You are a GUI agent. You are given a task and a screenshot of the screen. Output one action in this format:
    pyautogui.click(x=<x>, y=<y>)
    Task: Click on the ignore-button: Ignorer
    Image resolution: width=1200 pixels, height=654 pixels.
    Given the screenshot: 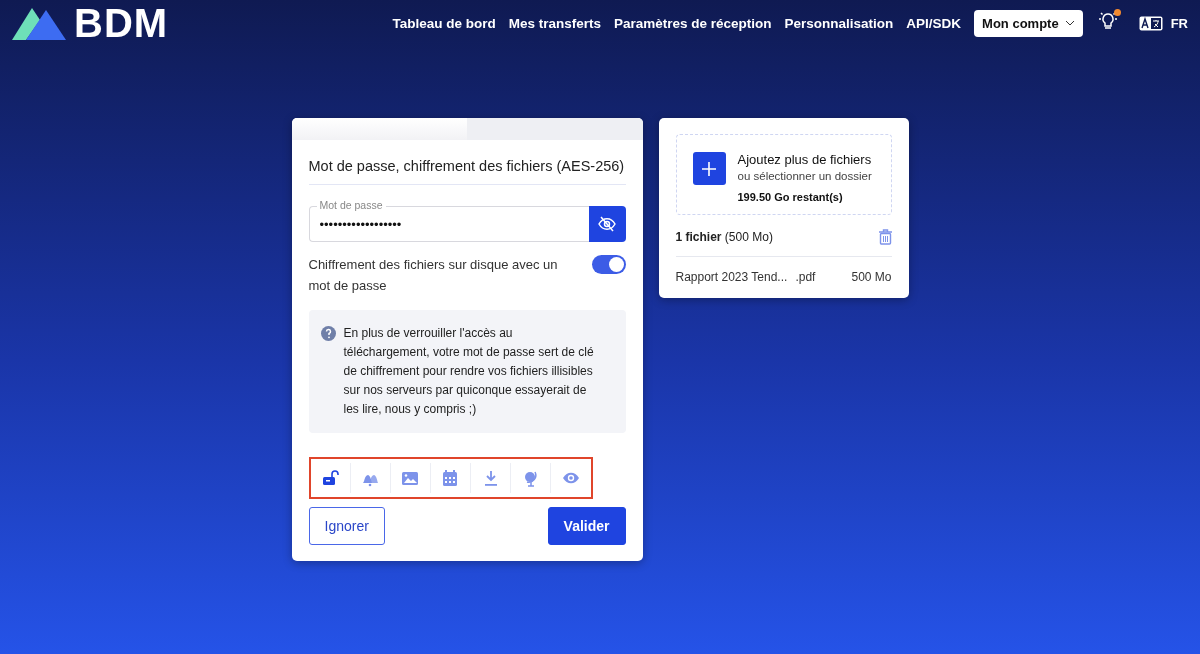 What is the action you would take?
    pyautogui.click(x=346, y=526)
    